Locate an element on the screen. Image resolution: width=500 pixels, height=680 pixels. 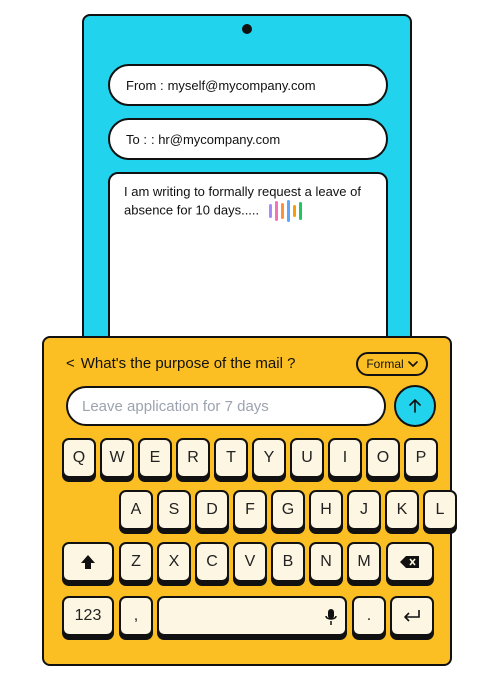
key-label: P is located at coordinates (421, 457).